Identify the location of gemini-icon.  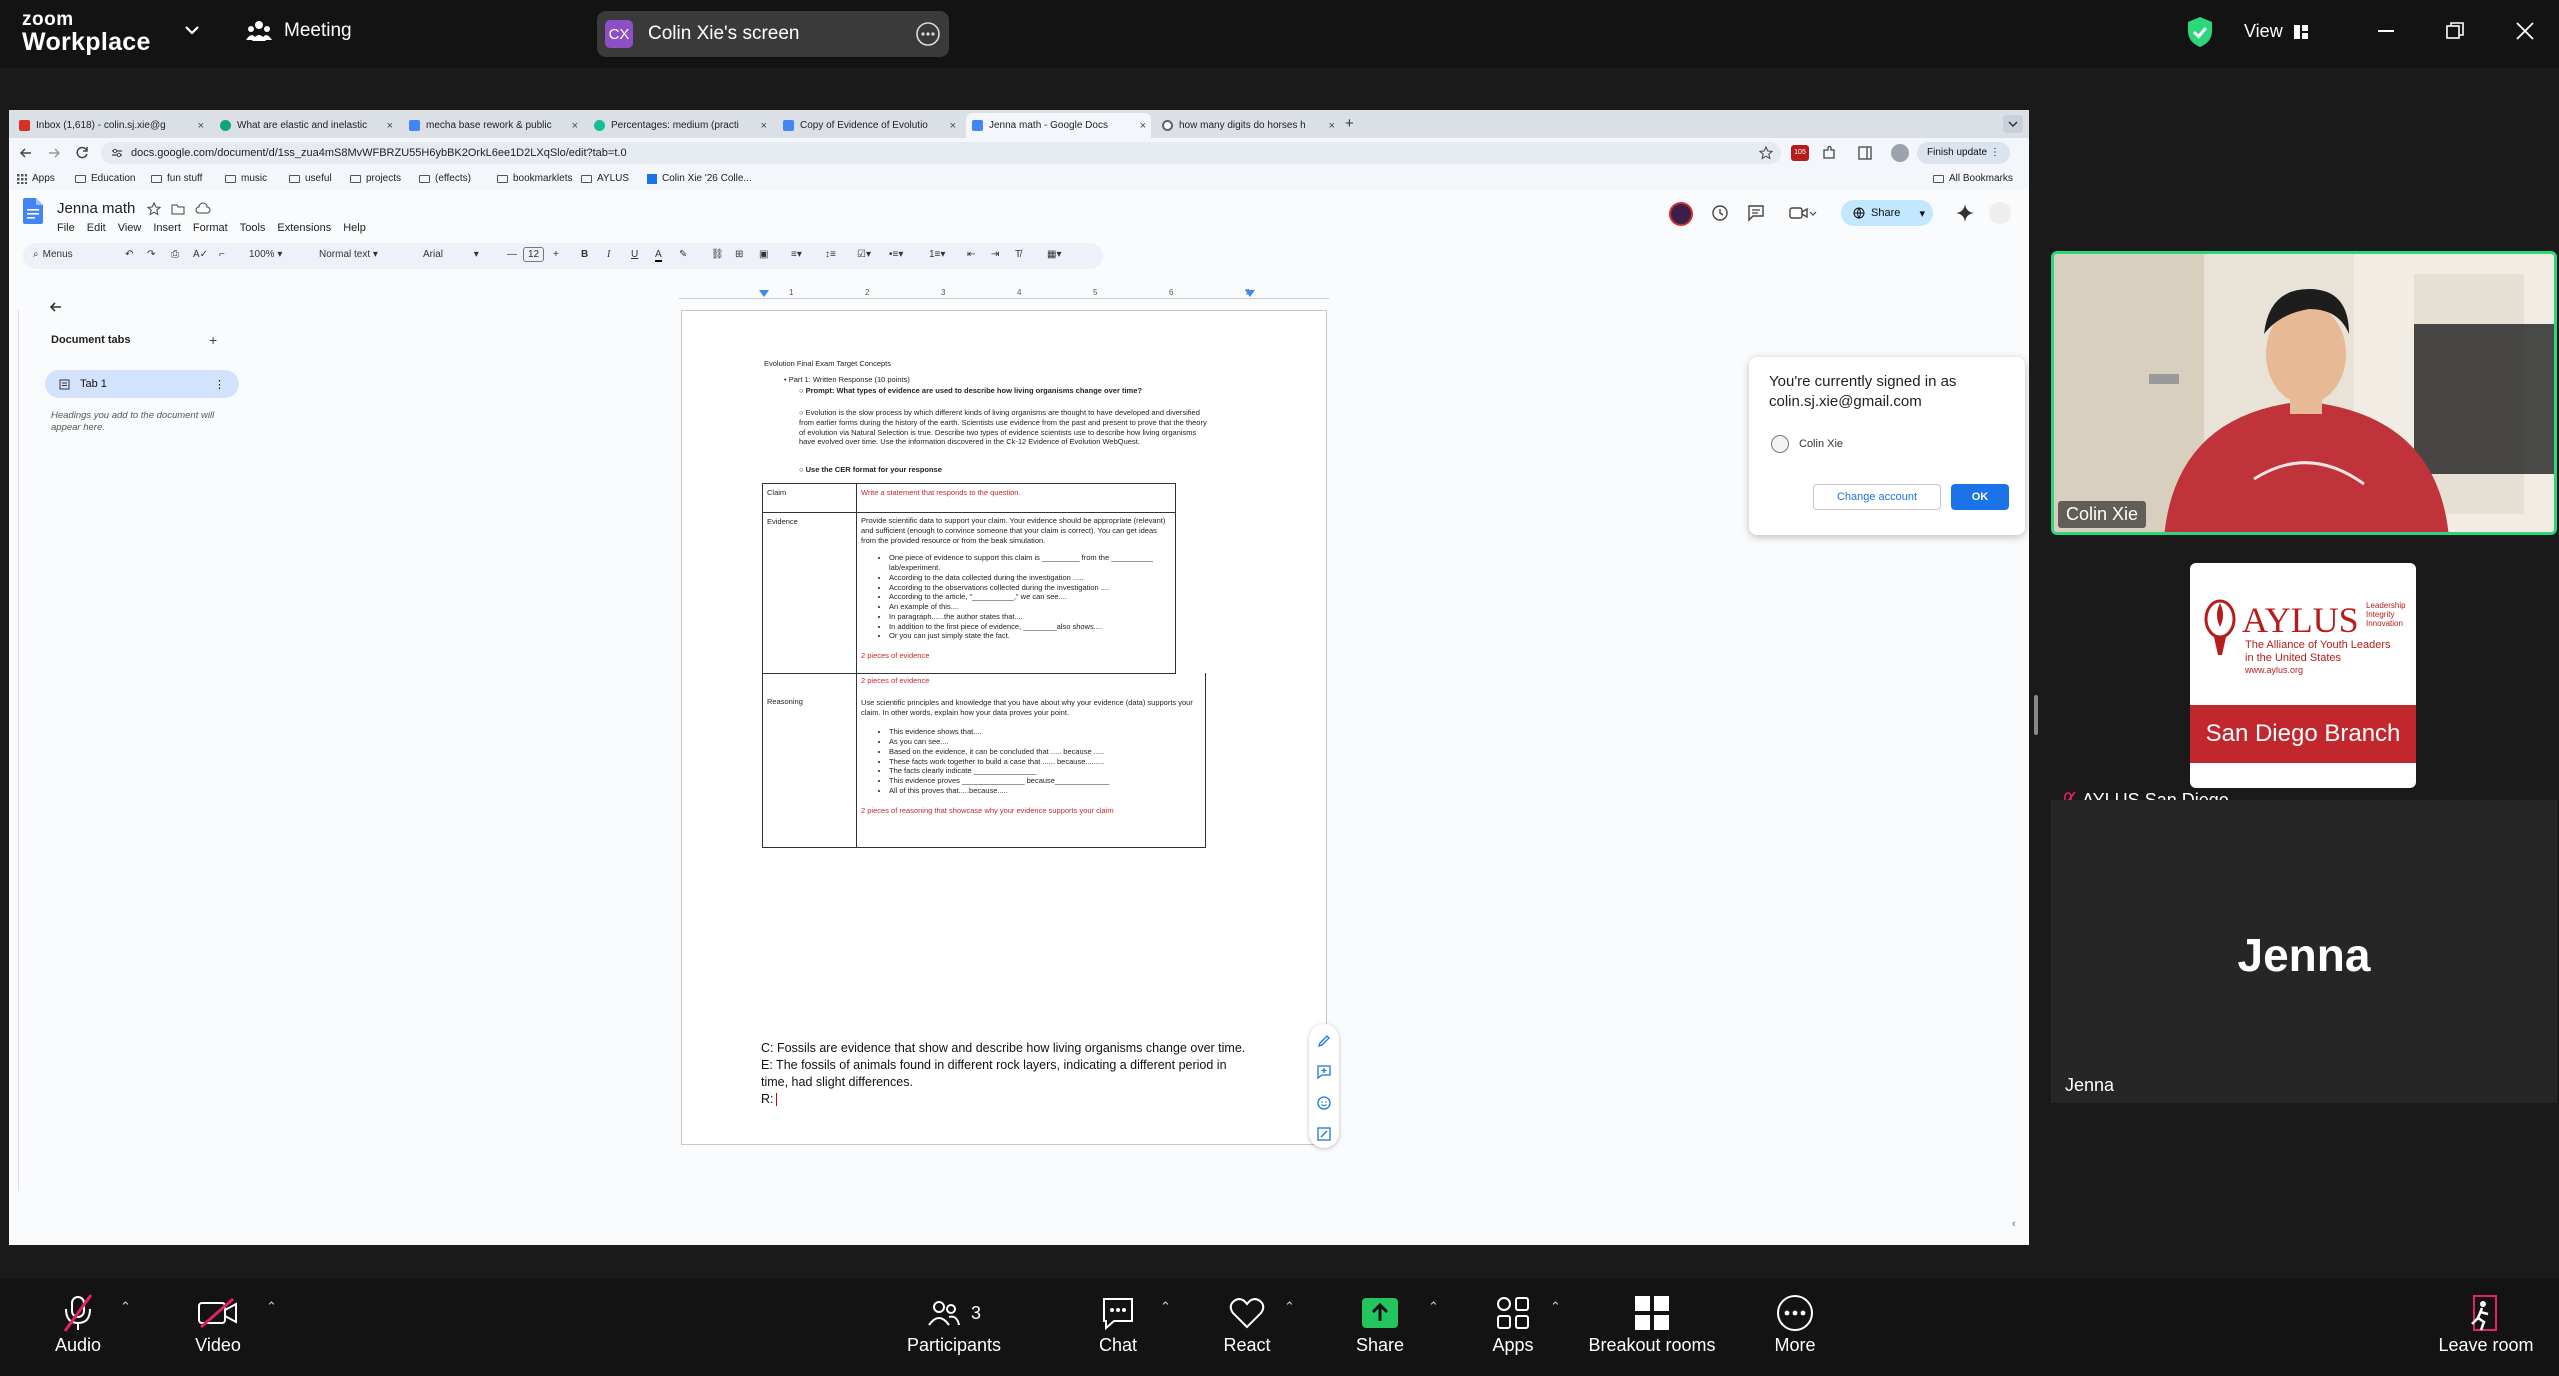
(1965, 213).